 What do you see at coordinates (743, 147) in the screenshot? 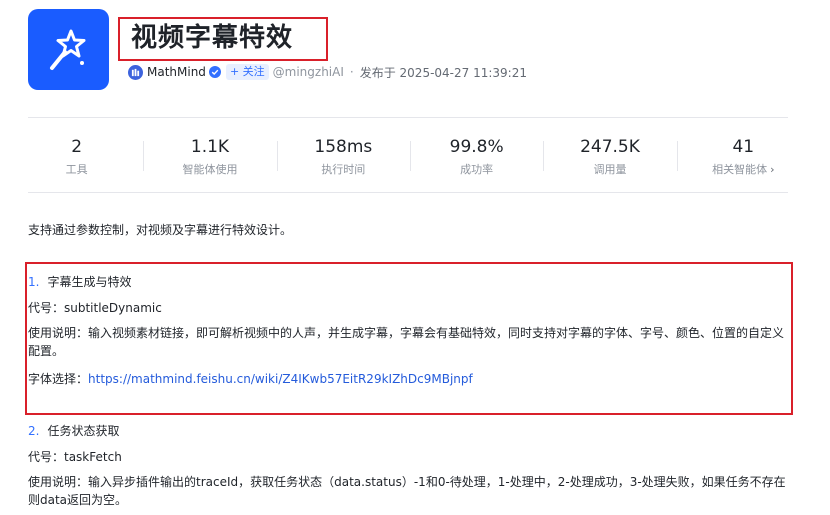
I see `stat-value: 41` at bounding box center [743, 147].